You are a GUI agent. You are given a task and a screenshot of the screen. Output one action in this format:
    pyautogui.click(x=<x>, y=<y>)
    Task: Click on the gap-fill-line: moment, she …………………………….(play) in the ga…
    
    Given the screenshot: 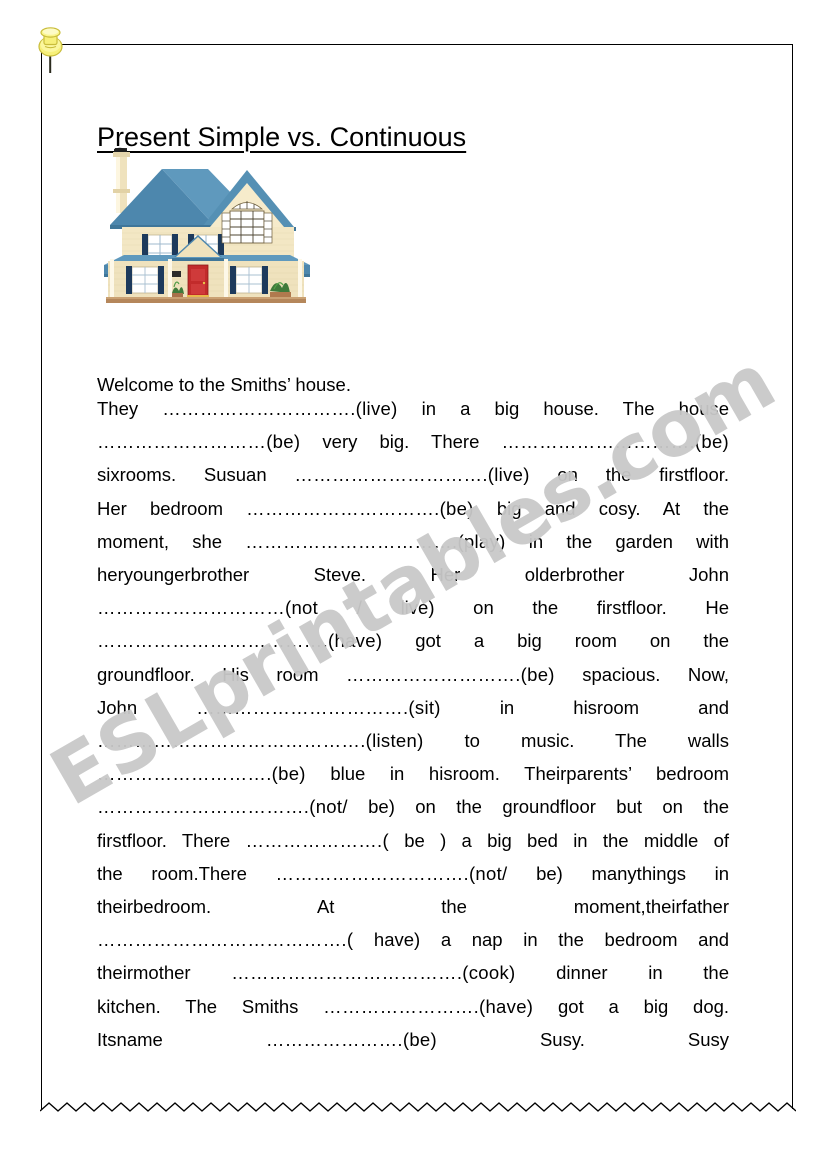 What is the action you would take?
    pyautogui.click(x=413, y=541)
    